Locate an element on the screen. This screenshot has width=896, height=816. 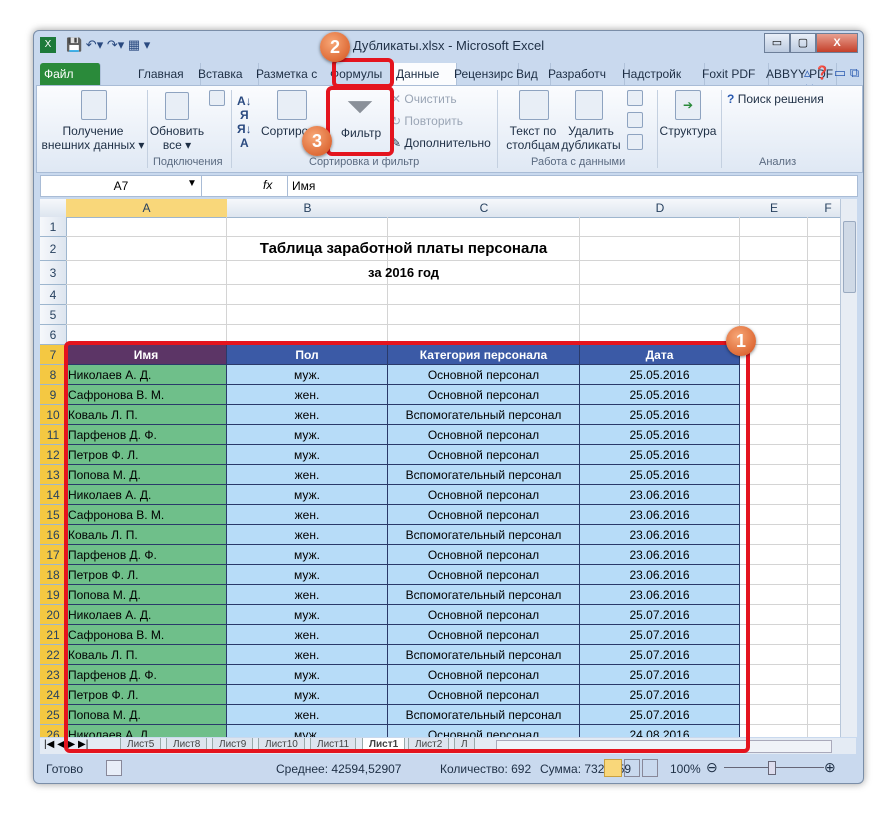
tab-2: Вставка is located at coordinates (226, 74).